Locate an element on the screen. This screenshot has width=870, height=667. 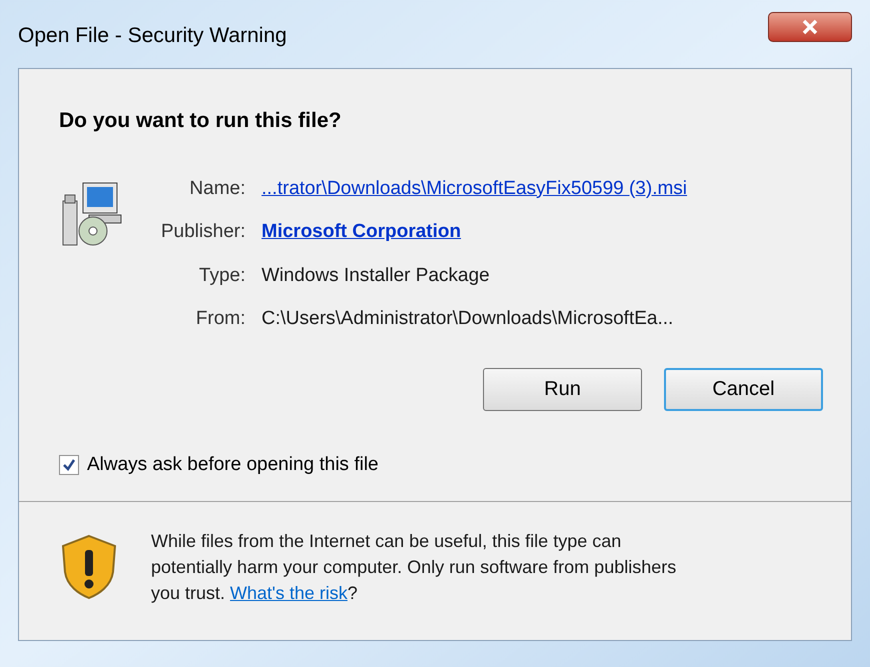
close-icon is located at coordinates (810, 27).